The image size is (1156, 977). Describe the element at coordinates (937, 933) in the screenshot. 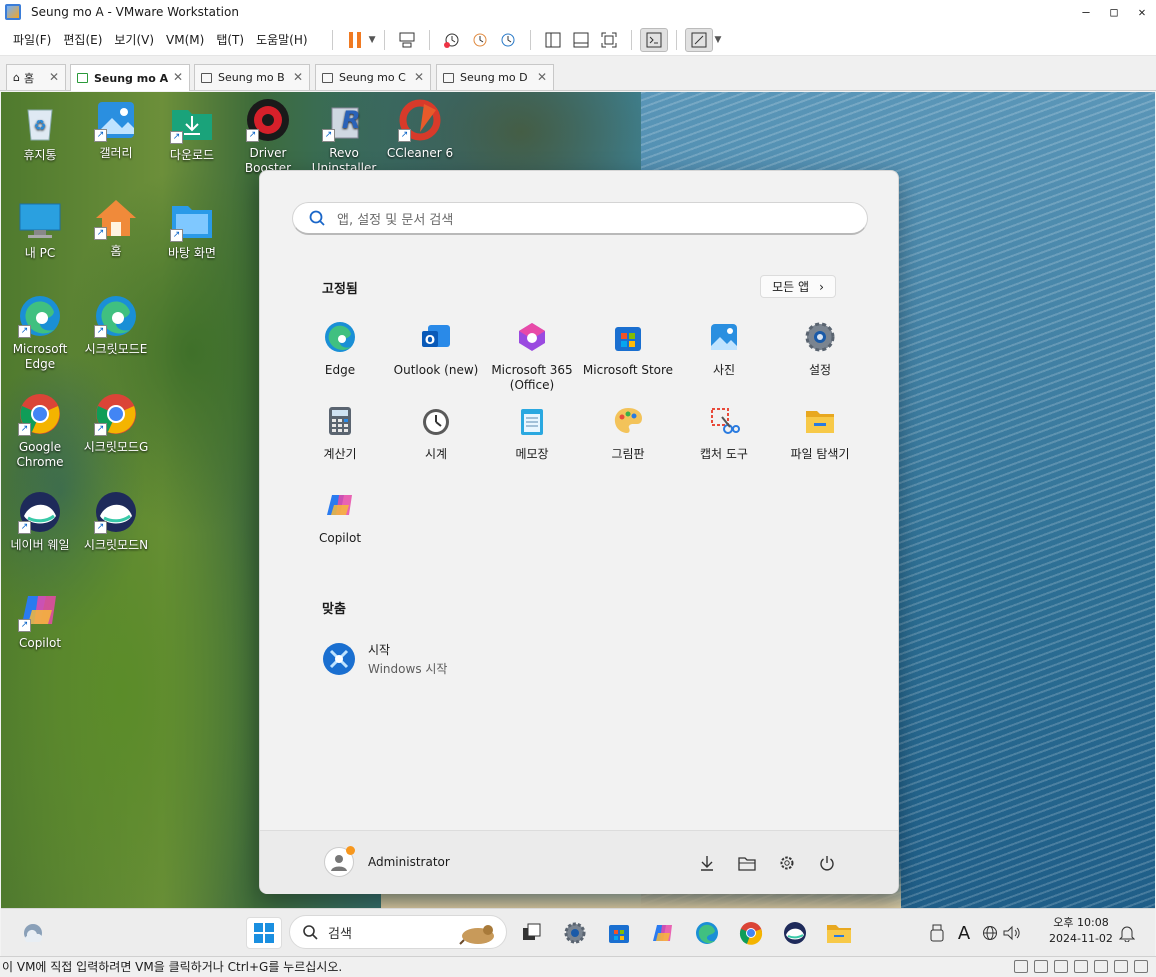

I see `usb-device-icon` at that location.